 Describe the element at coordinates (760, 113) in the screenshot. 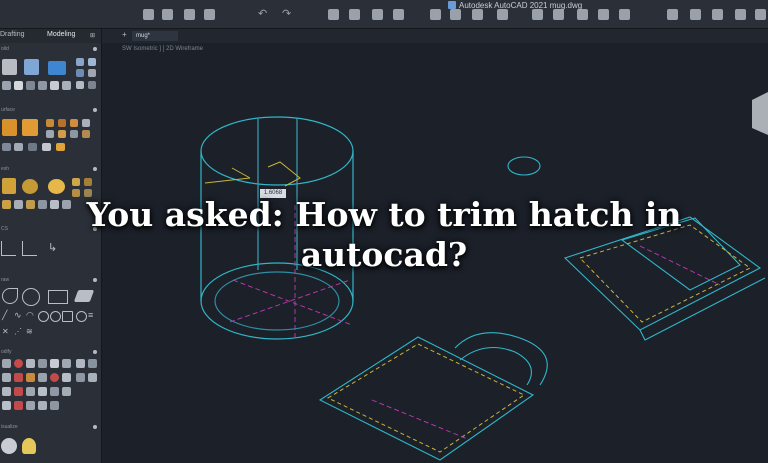

I see `viewcube-icon` at that location.